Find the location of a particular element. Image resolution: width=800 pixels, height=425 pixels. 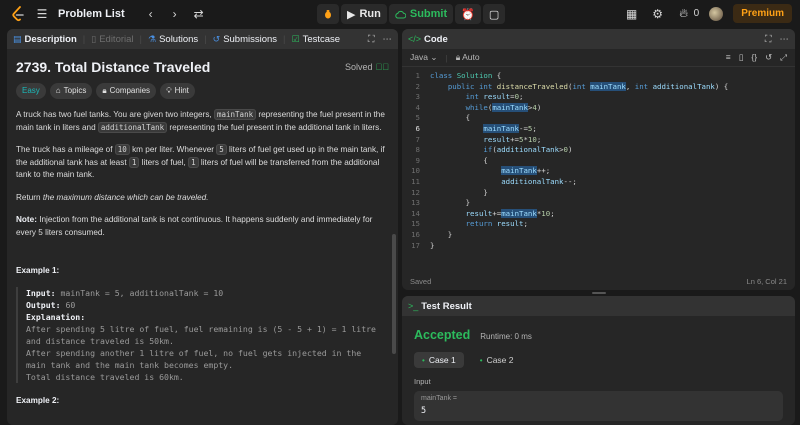

inline-code: mainTank is located at coordinates (235, 114).